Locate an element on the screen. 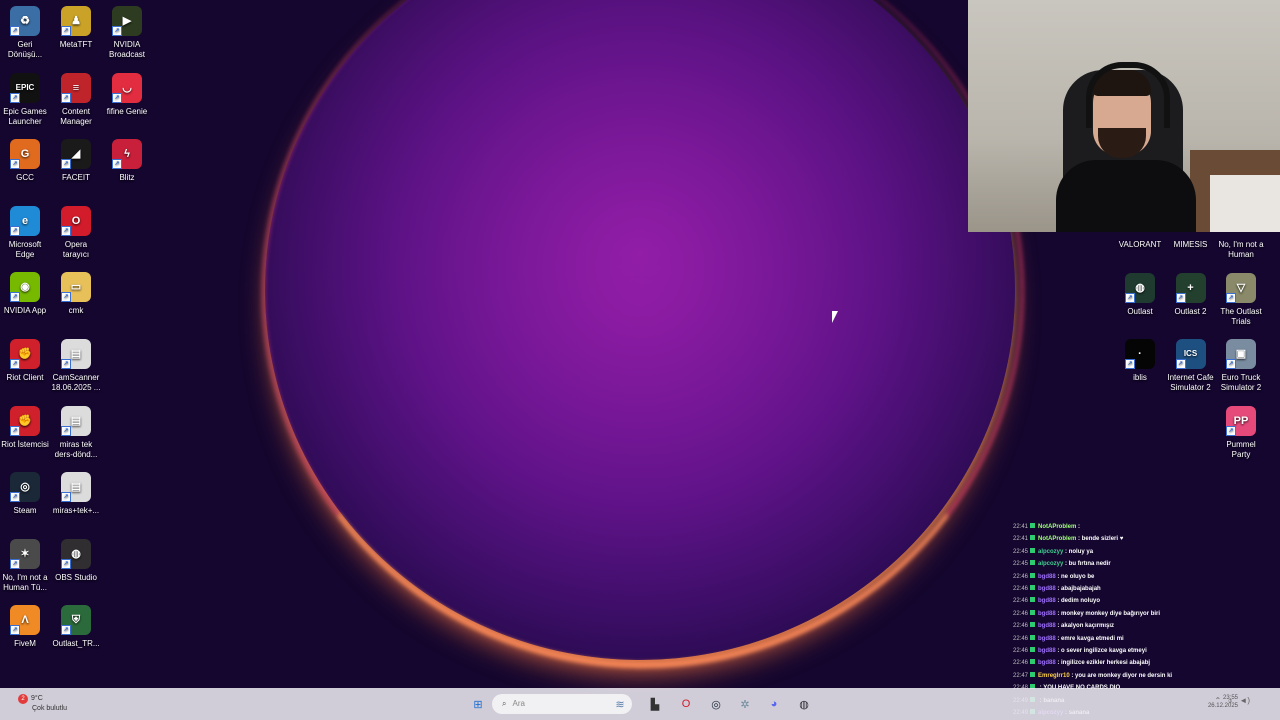  volume-icon: ◄) is located at coordinates (1244, 700).